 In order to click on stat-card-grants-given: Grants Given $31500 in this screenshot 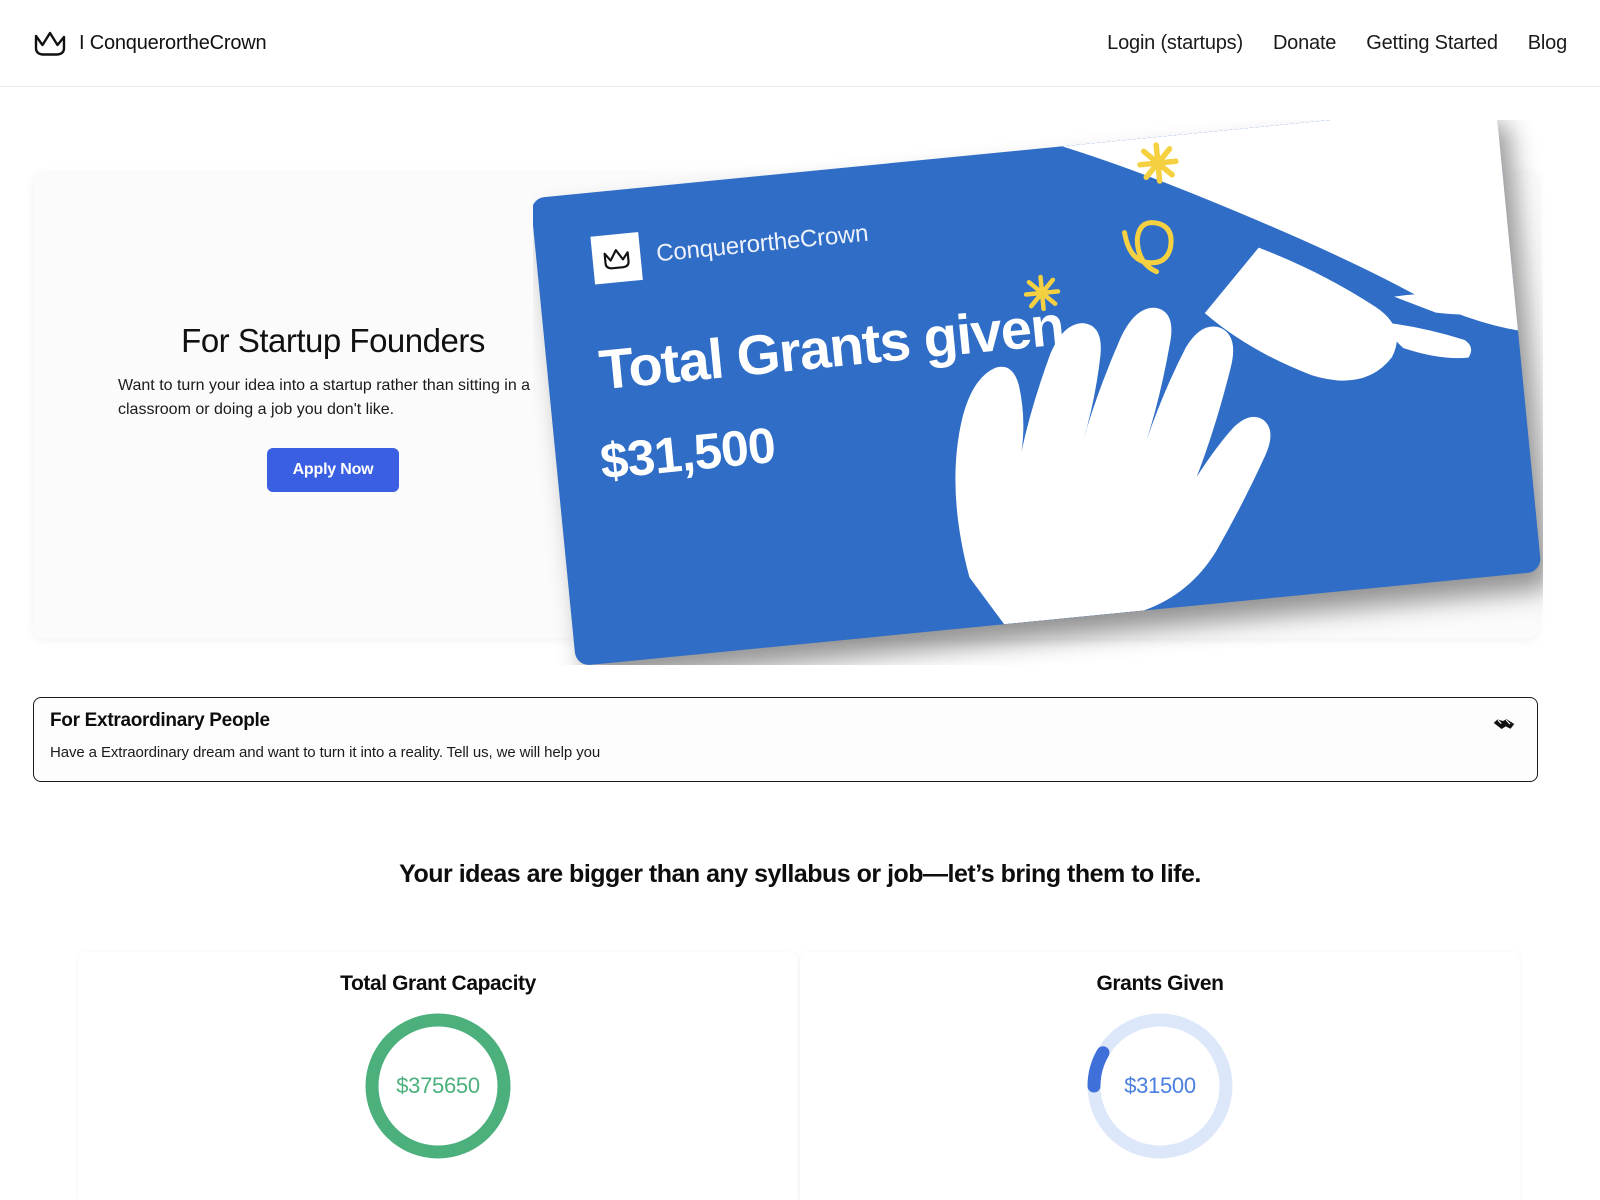, I will do `click(1160, 1076)`.